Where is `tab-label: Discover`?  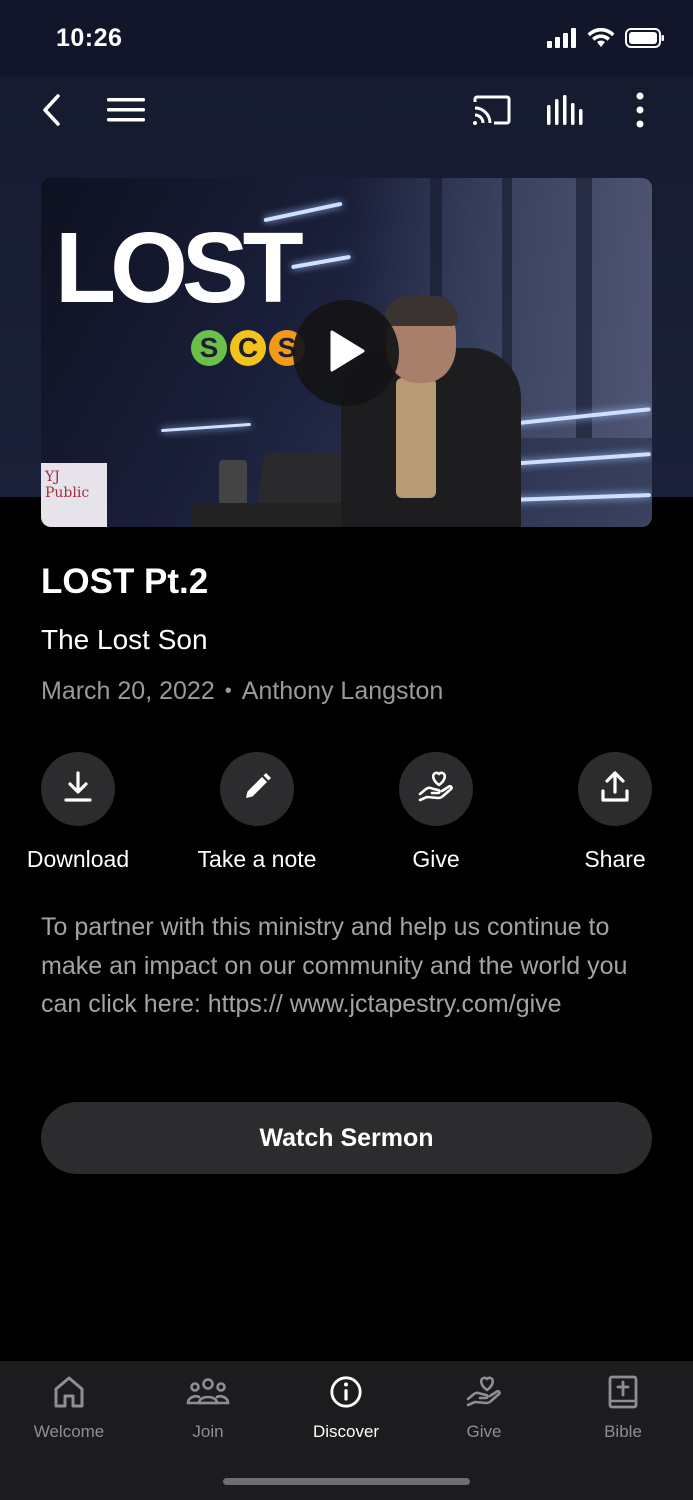 tab-label: Discover is located at coordinates (346, 1431).